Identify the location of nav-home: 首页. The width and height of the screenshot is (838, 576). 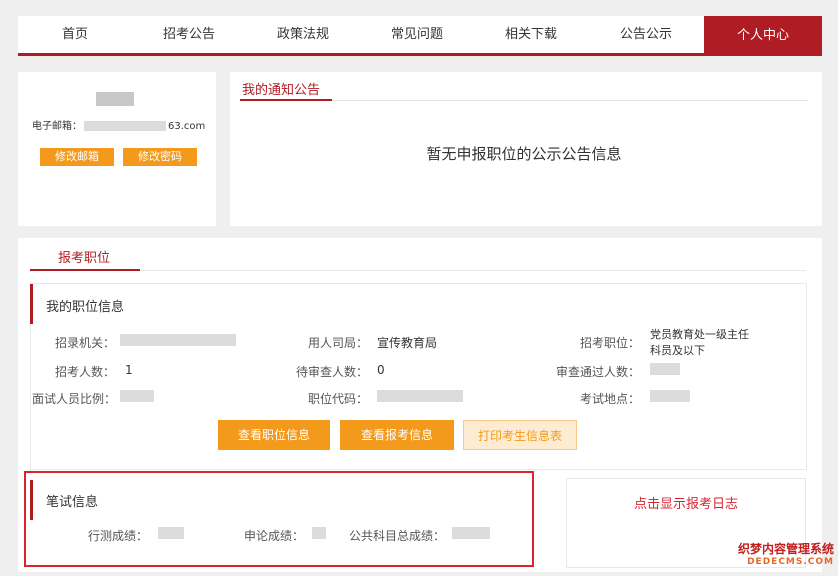
(75, 34).